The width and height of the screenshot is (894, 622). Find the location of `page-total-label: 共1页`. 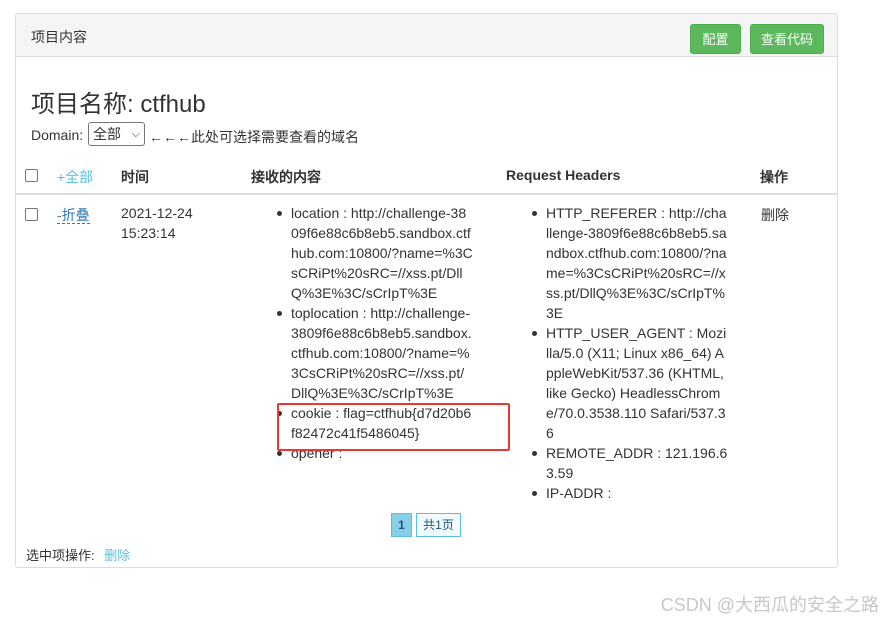

page-total-label: 共1页 is located at coordinates (438, 525).